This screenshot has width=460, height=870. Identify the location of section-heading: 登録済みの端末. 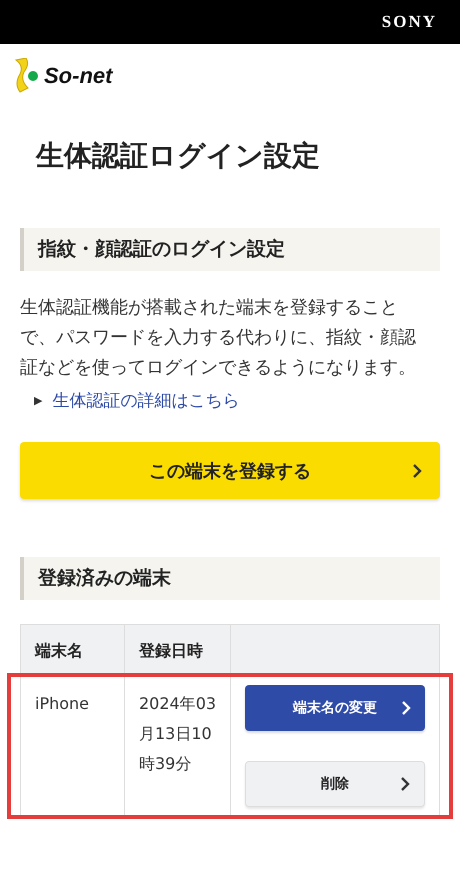
(230, 578).